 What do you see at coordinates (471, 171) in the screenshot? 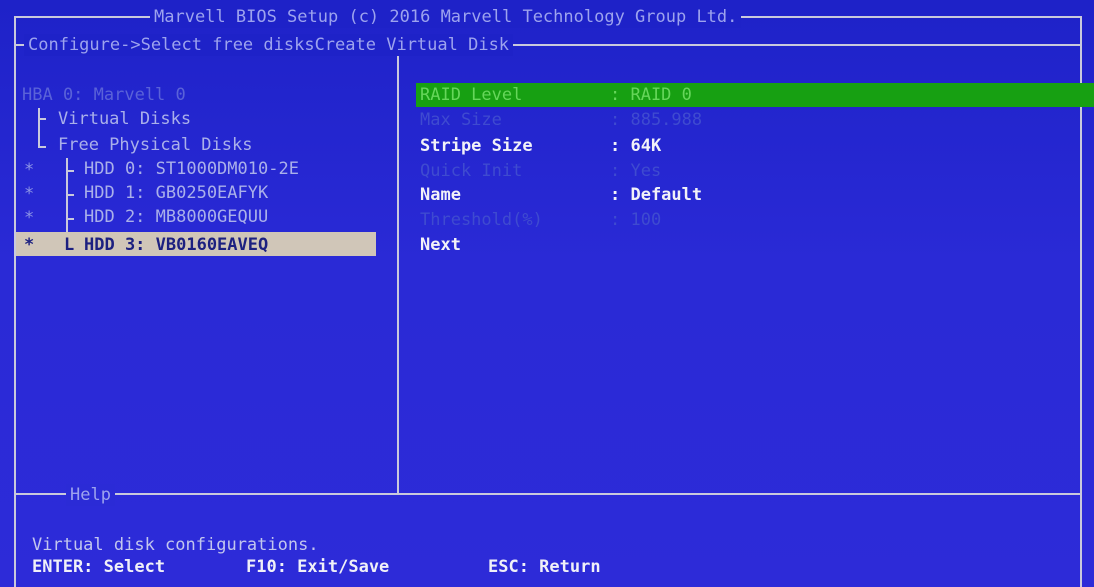
I see `quick-init-label: Quick Init` at bounding box center [471, 171].